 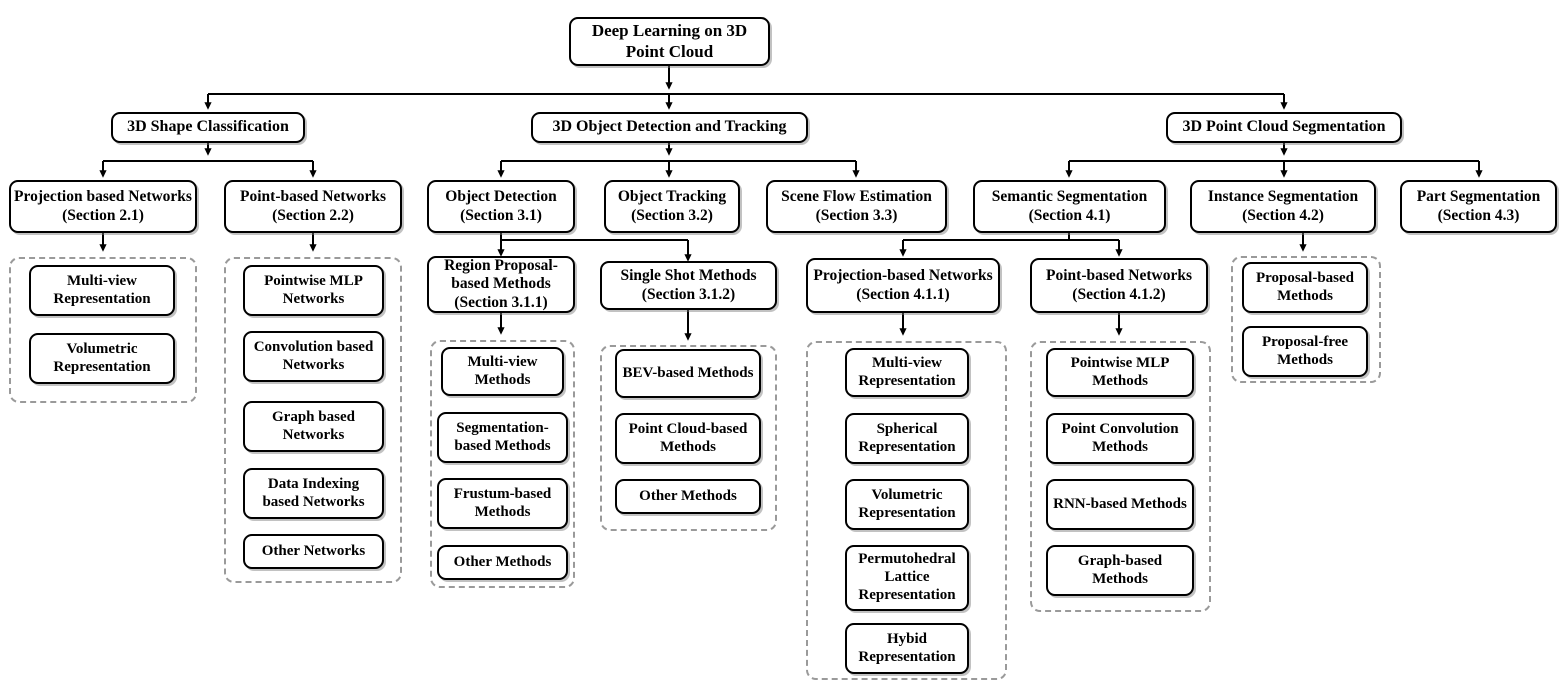 I want to click on leaf-bev-based-methods: BEV-based Methods, so click(x=688, y=373).